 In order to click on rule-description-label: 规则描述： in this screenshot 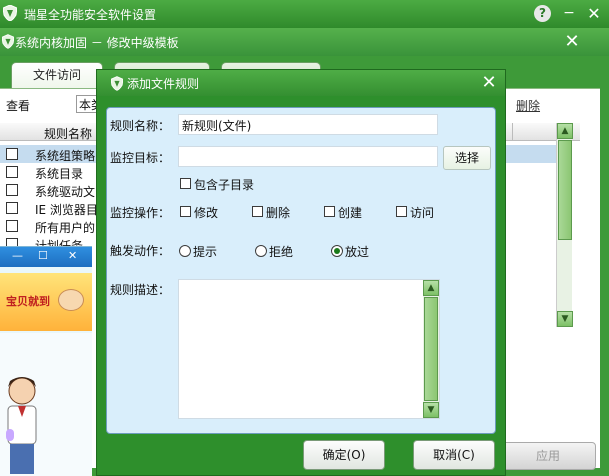, I will do `click(140, 290)`.